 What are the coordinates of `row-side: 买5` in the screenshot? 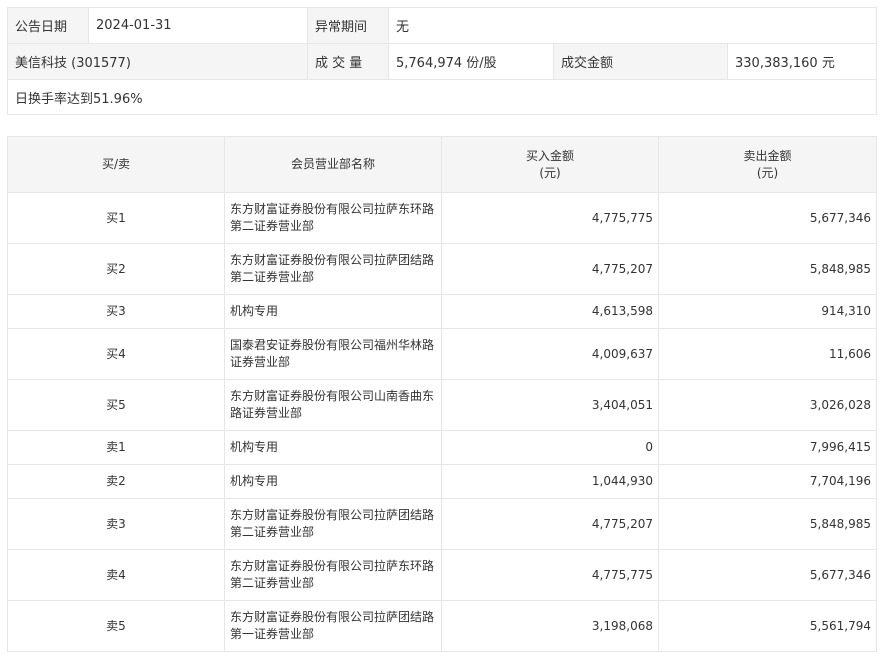 It's located at (116, 405).